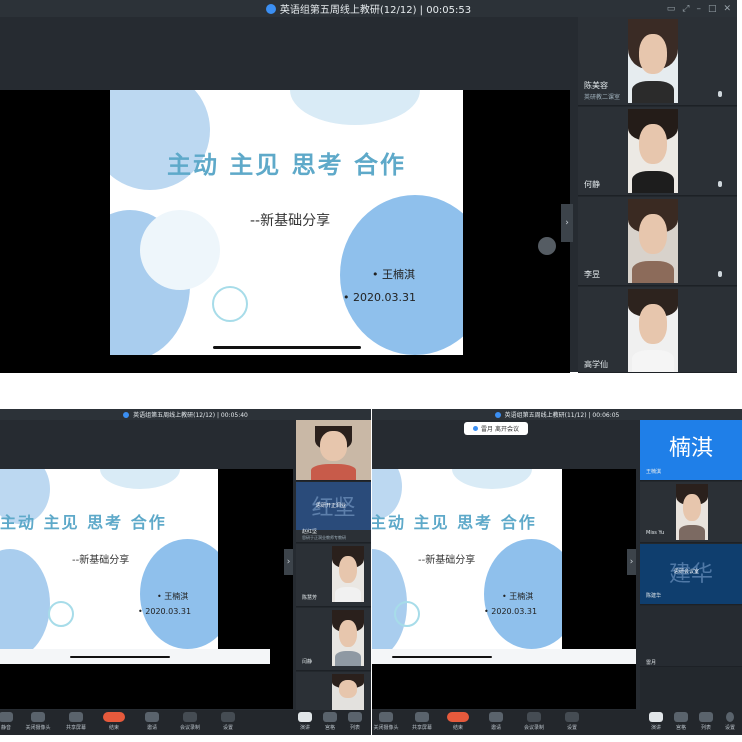 The width and height of the screenshot is (742, 742). I want to click on participant-panel: 红坚 思研开正洞业 赵红坚 思研于正洞业教师专教研 陈慧芳 闫静, so click(333, 565).